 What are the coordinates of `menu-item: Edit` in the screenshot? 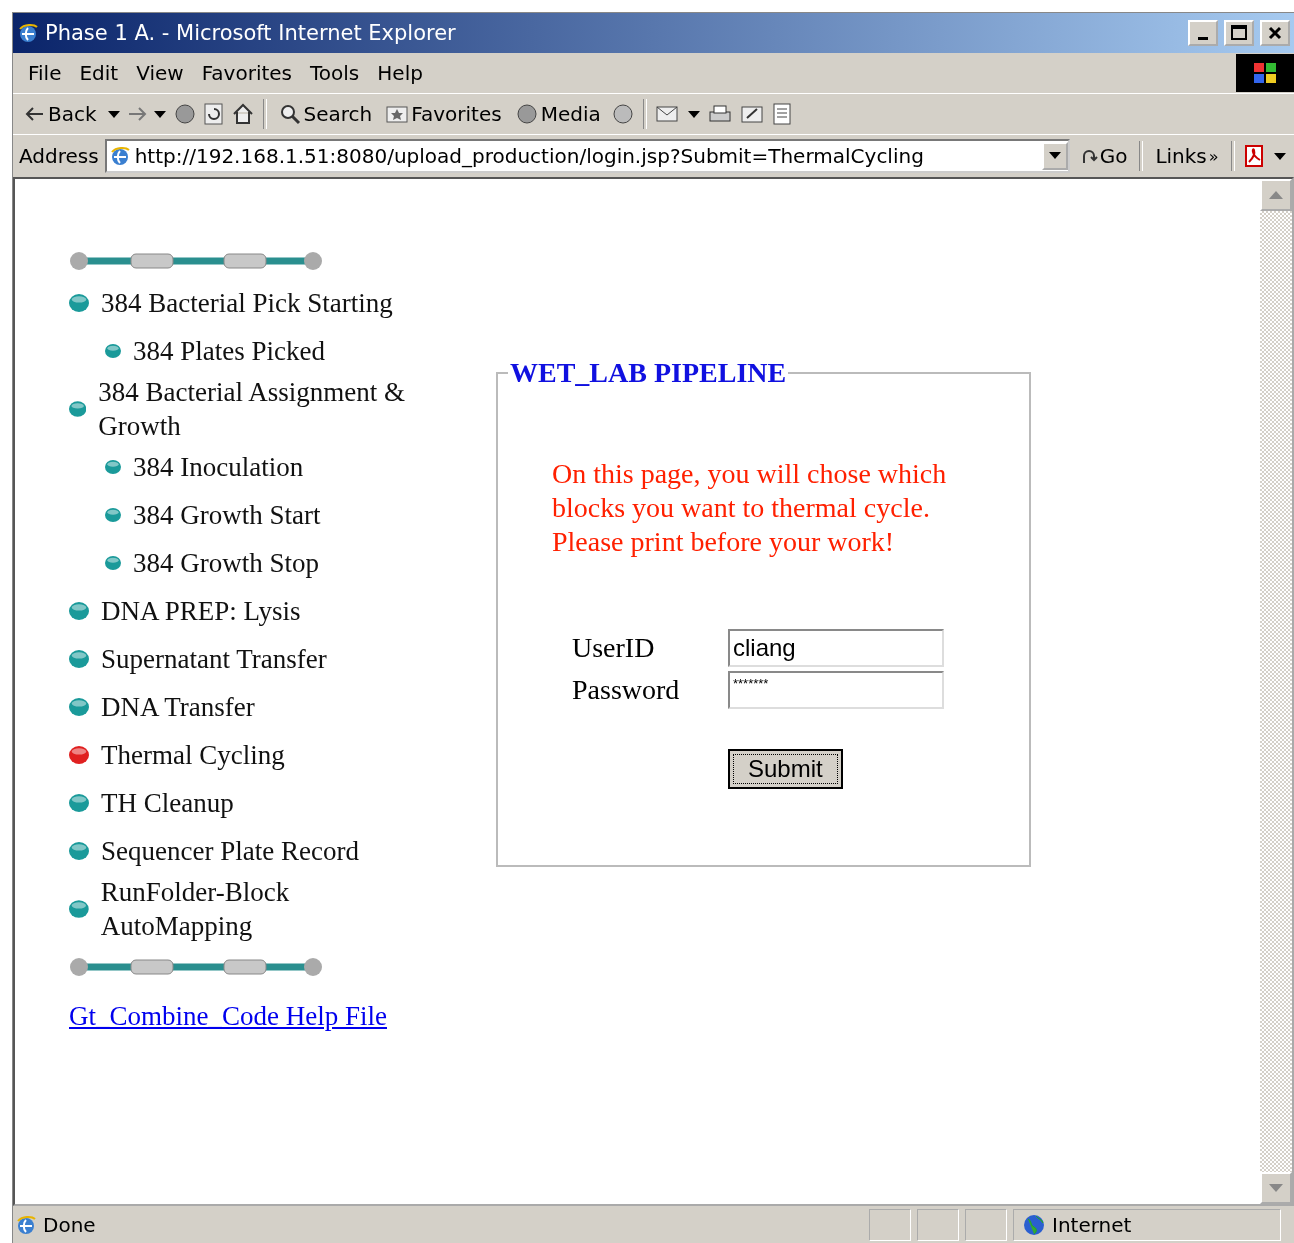 It's located at (99, 73).